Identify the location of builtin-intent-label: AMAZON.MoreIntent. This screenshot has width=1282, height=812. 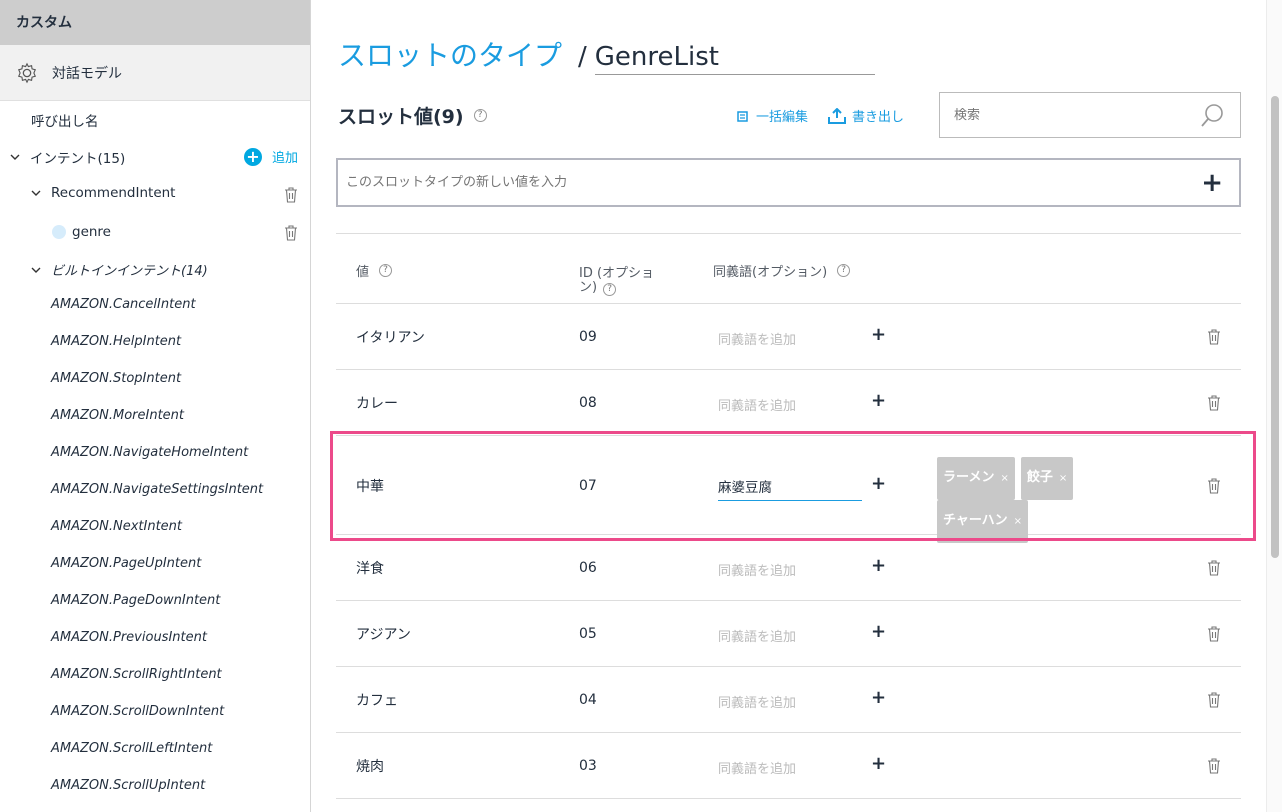
(118, 415).